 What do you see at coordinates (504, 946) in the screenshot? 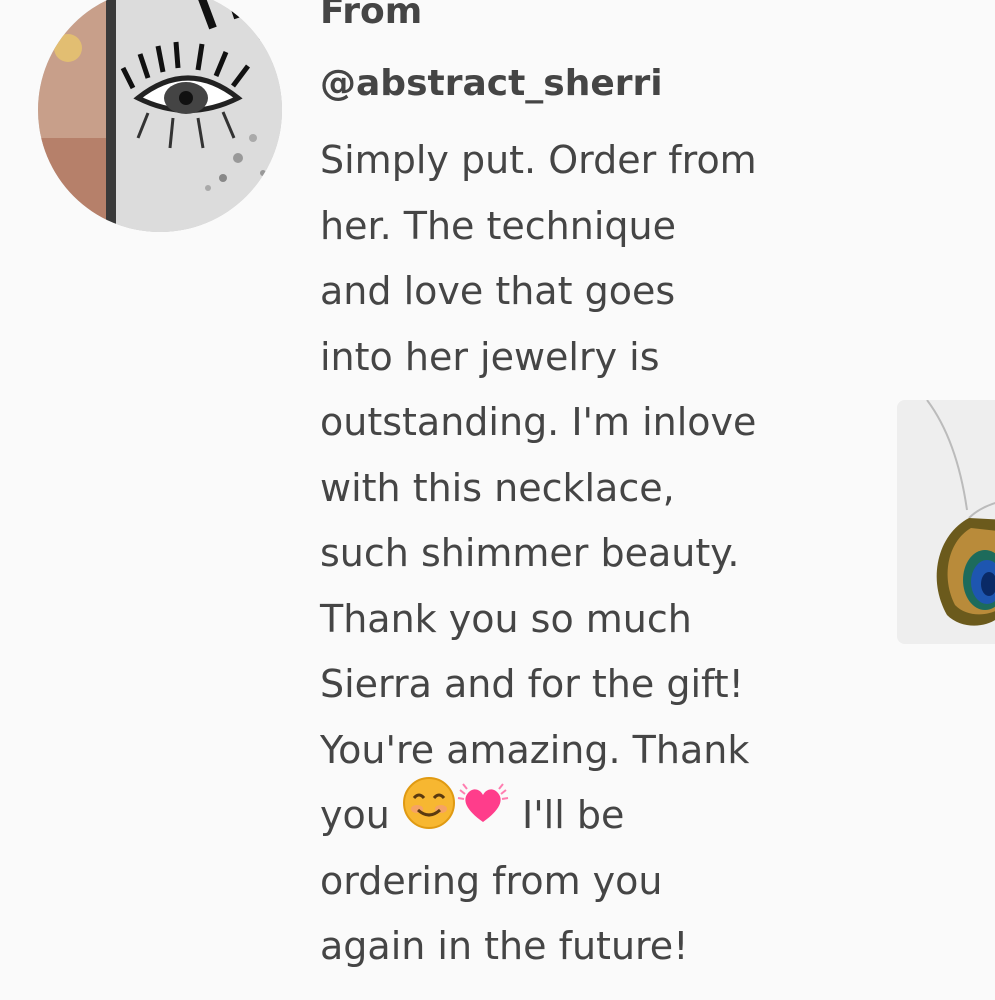
I see `review-line: again in the future!` at bounding box center [504, 946].